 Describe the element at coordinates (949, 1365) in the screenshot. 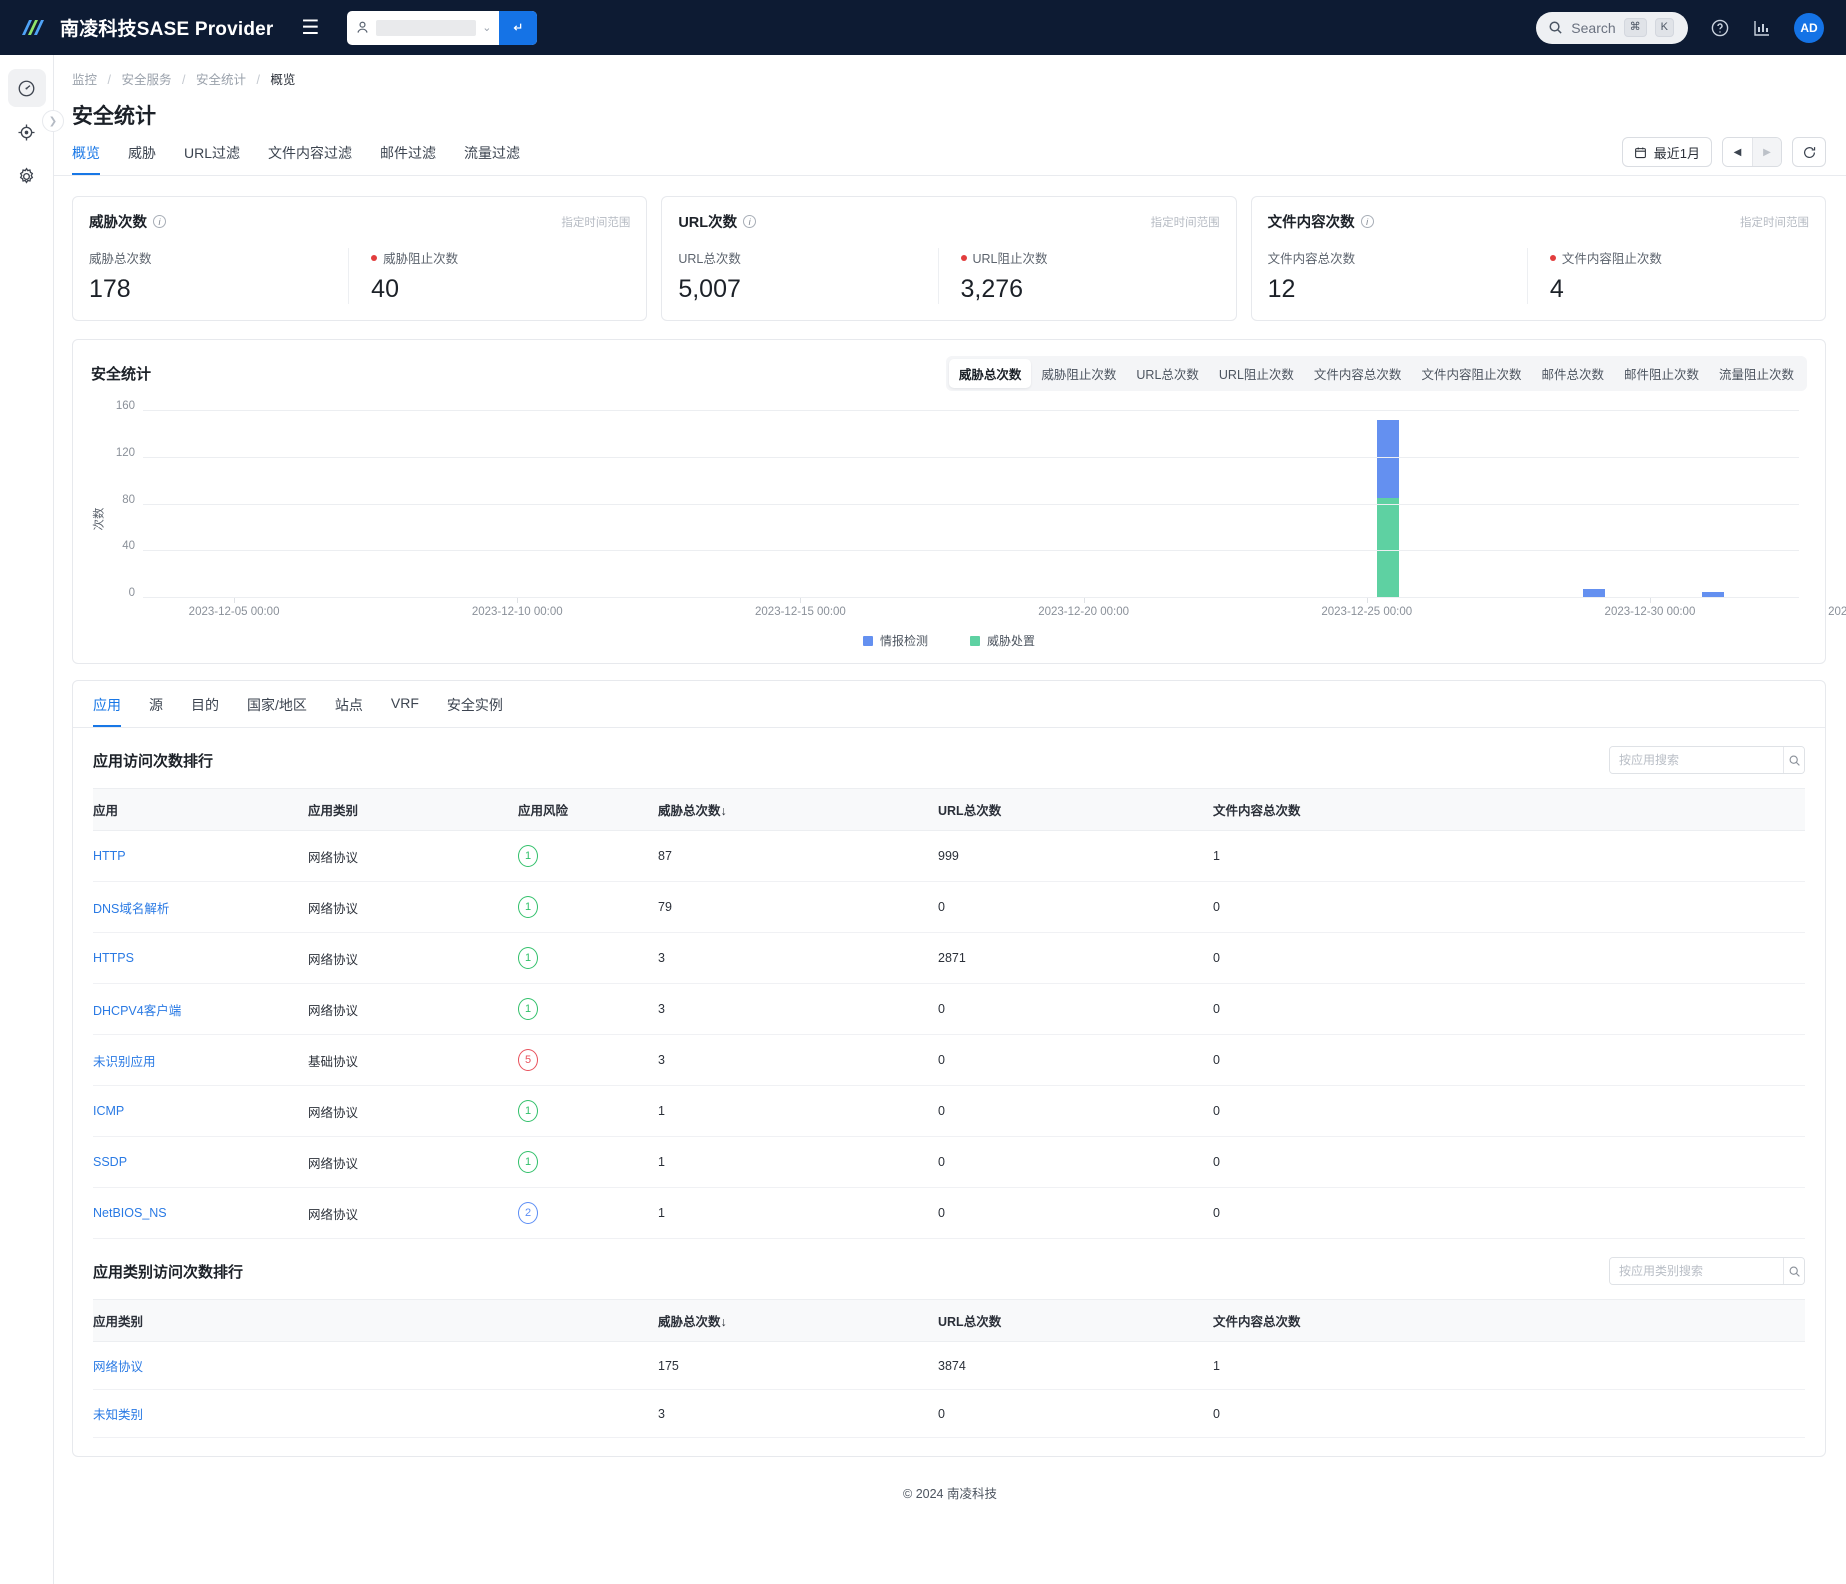

I see `table-row: 网络协议 175 3874 1` at that location.